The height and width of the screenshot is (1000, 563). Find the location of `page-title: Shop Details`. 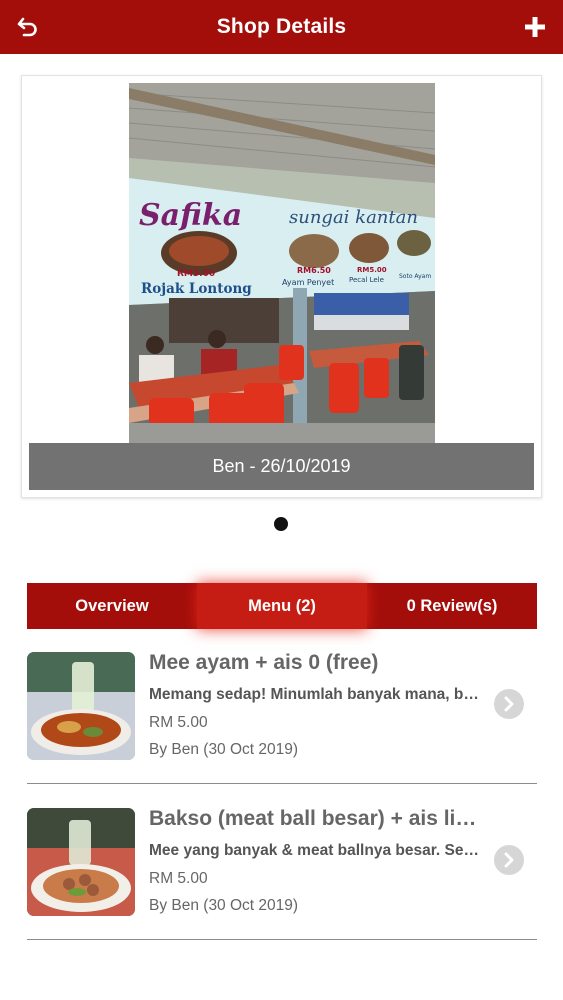

page-title: Shop Details is located at coordinates (281, 26).